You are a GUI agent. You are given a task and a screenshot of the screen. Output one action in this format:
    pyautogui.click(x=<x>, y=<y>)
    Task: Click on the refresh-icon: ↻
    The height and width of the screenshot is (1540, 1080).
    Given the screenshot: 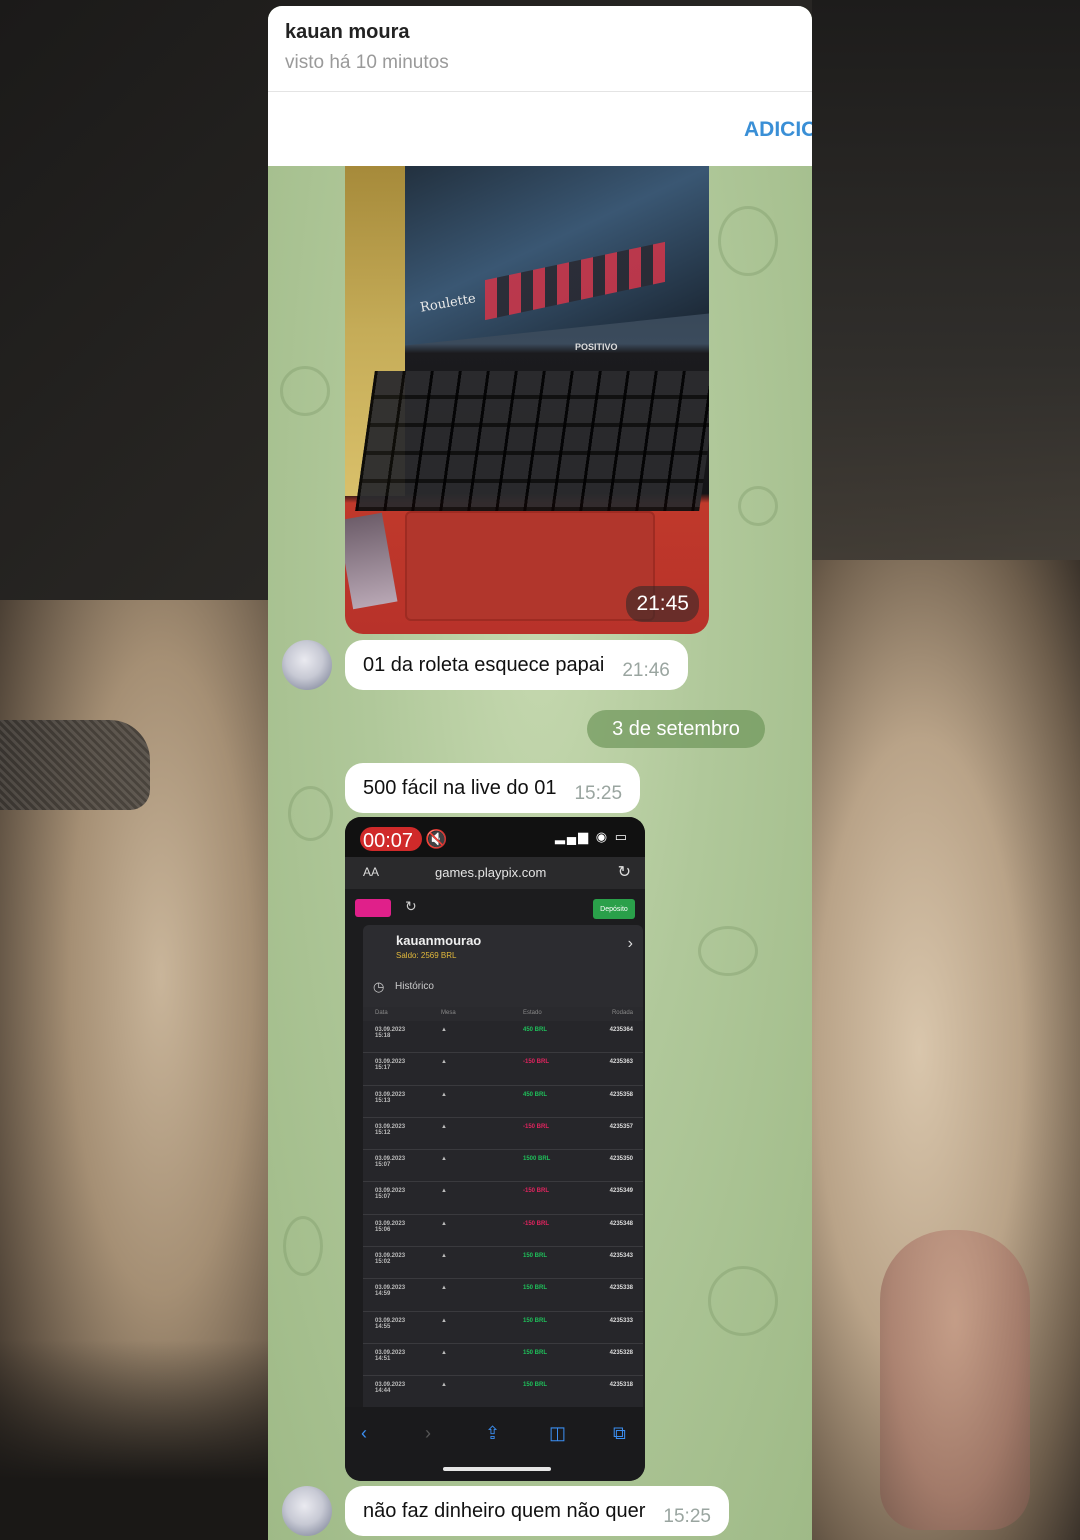 What is the action you would take?
    pyautogui.click(x=411, y=906)
    